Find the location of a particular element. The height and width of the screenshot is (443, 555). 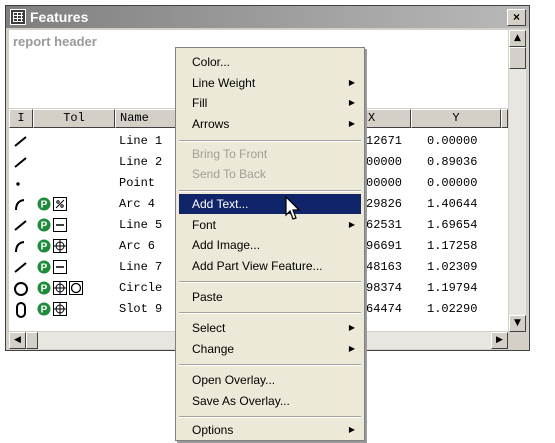

scroll-thumb is located at coordinates (517, 58).